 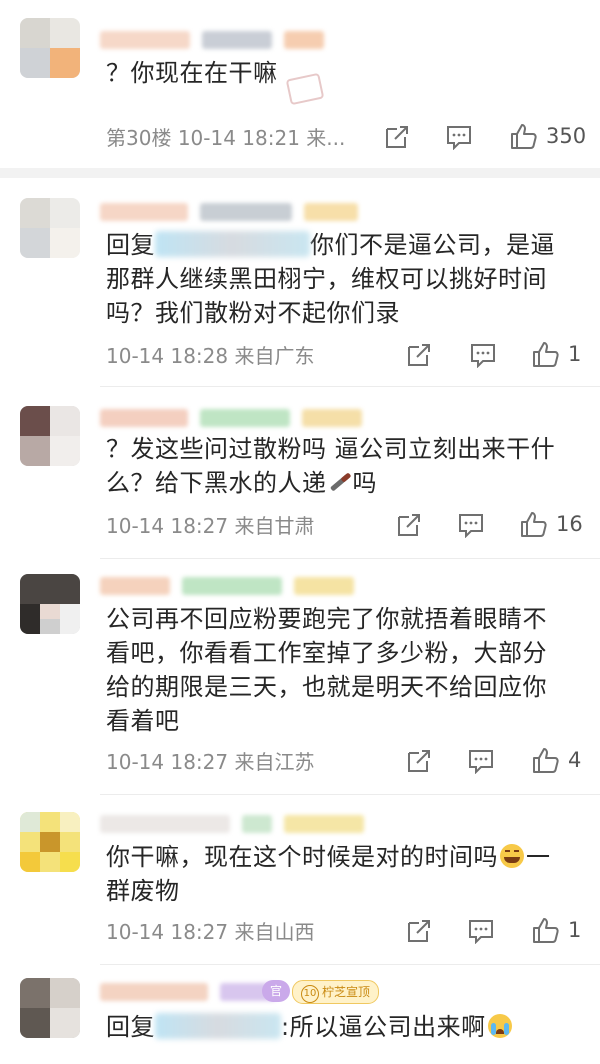 What do you see at coordinates (343, 930) in the screenshot?
I see `comment-meta: 10-14 18:27 来自山西` at bounding box center [343, 930].